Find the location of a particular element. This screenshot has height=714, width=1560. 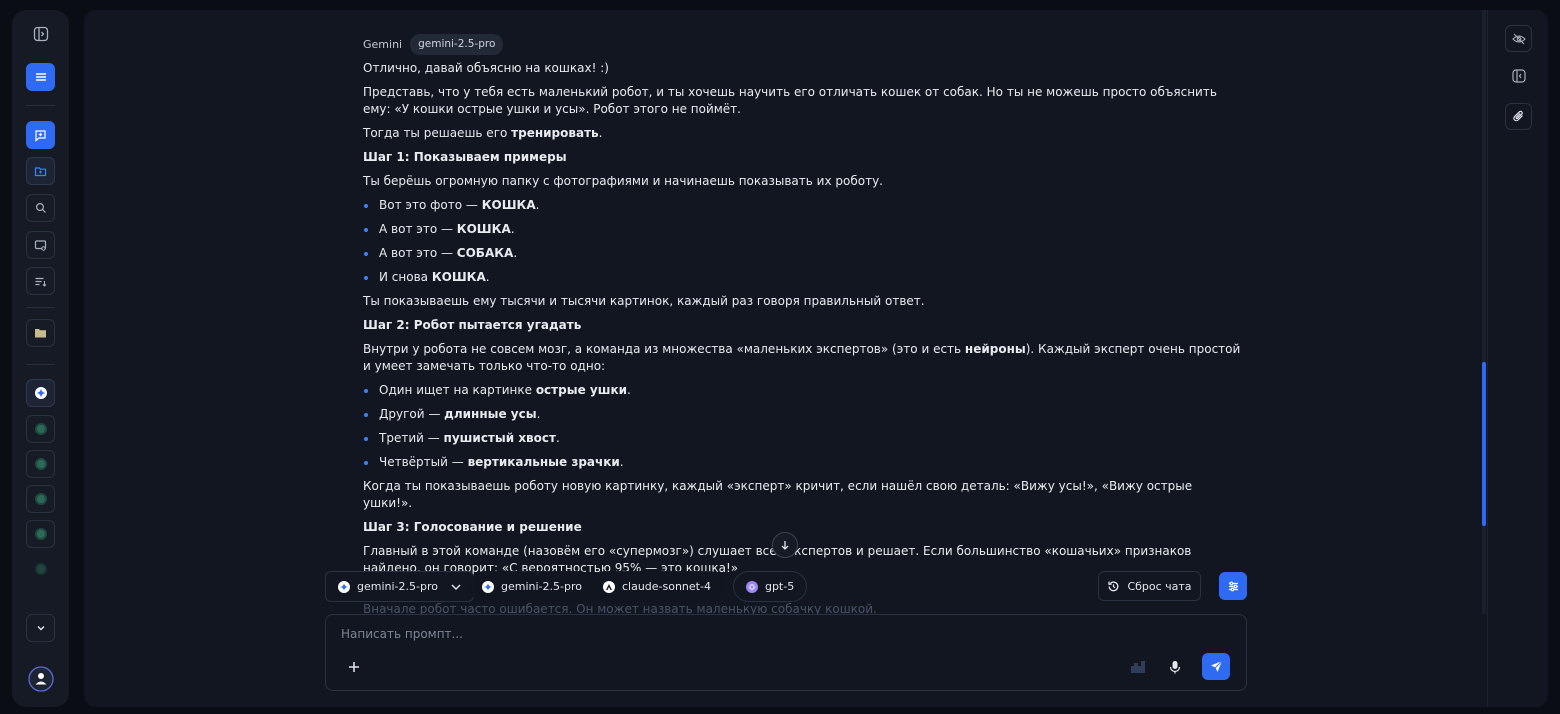

gemini-model-icon is located at coordinates (40, 393).